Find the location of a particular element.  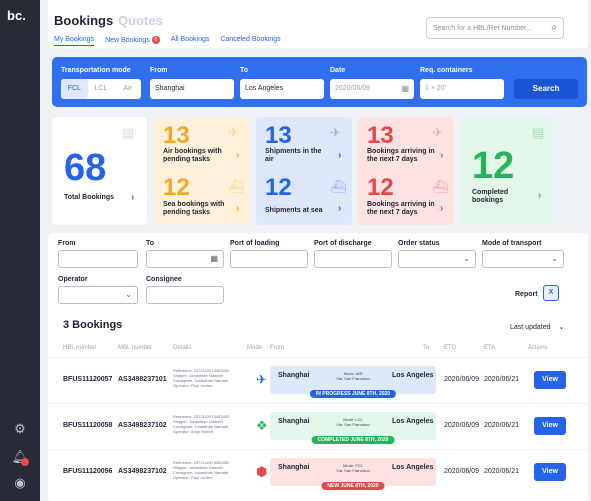

detail-operator: Operator: Paul Jorden is located at coordinates (193, 477).